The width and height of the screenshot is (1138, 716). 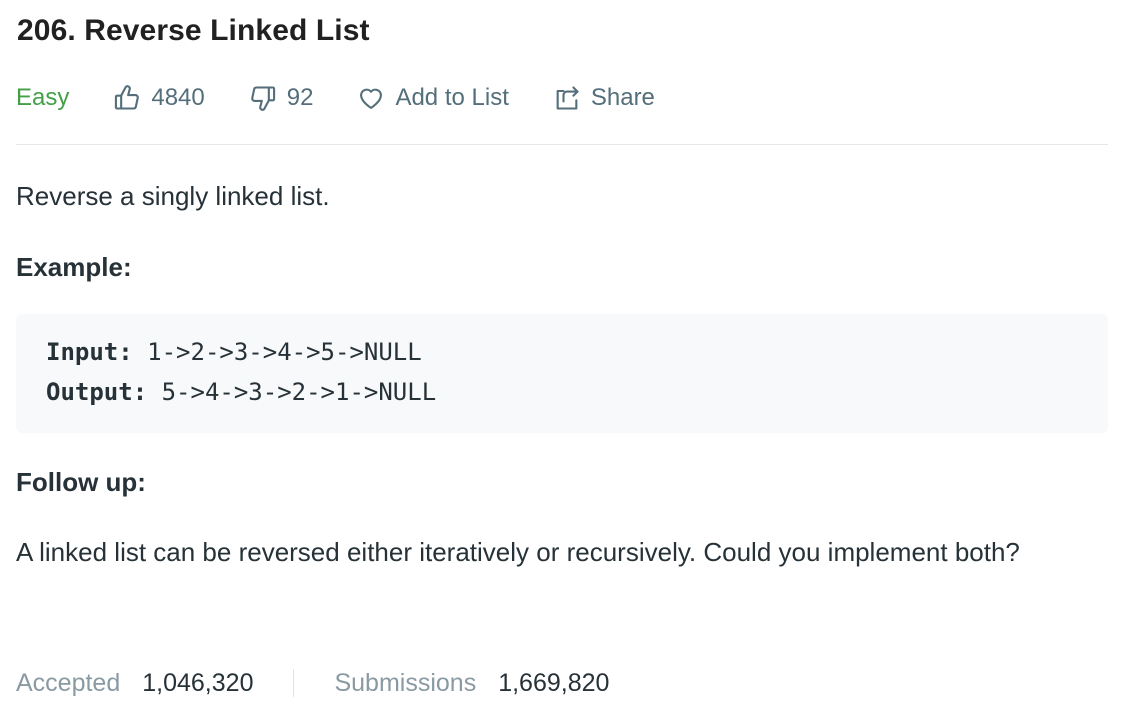 I want to click on share-icon, so click(x=567, y=98).